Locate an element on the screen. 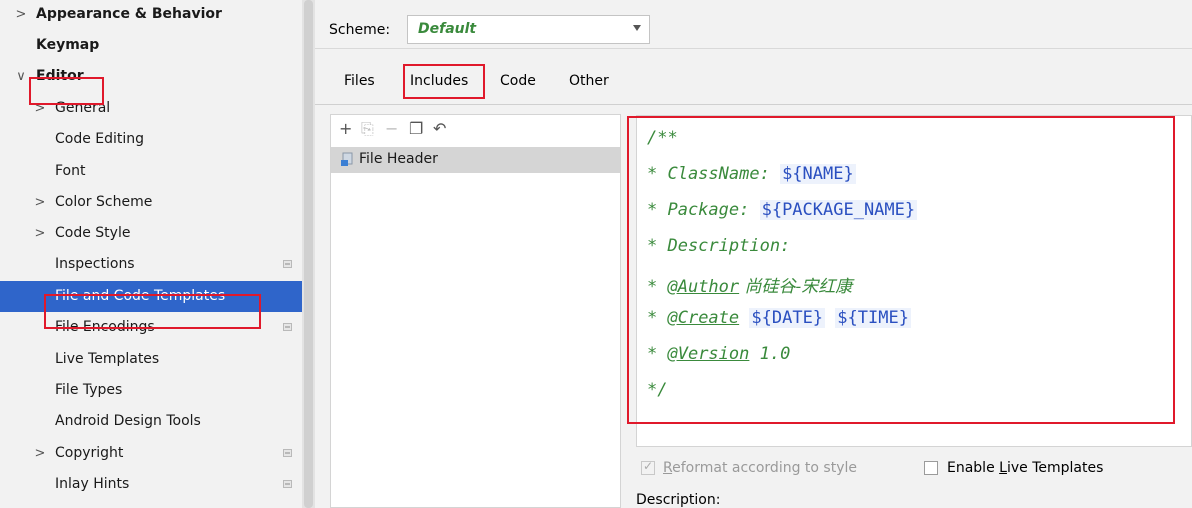 The image size is (1192, 508). sidebar-item-live-templates: Live Templates is located at coordinates (151, 359).